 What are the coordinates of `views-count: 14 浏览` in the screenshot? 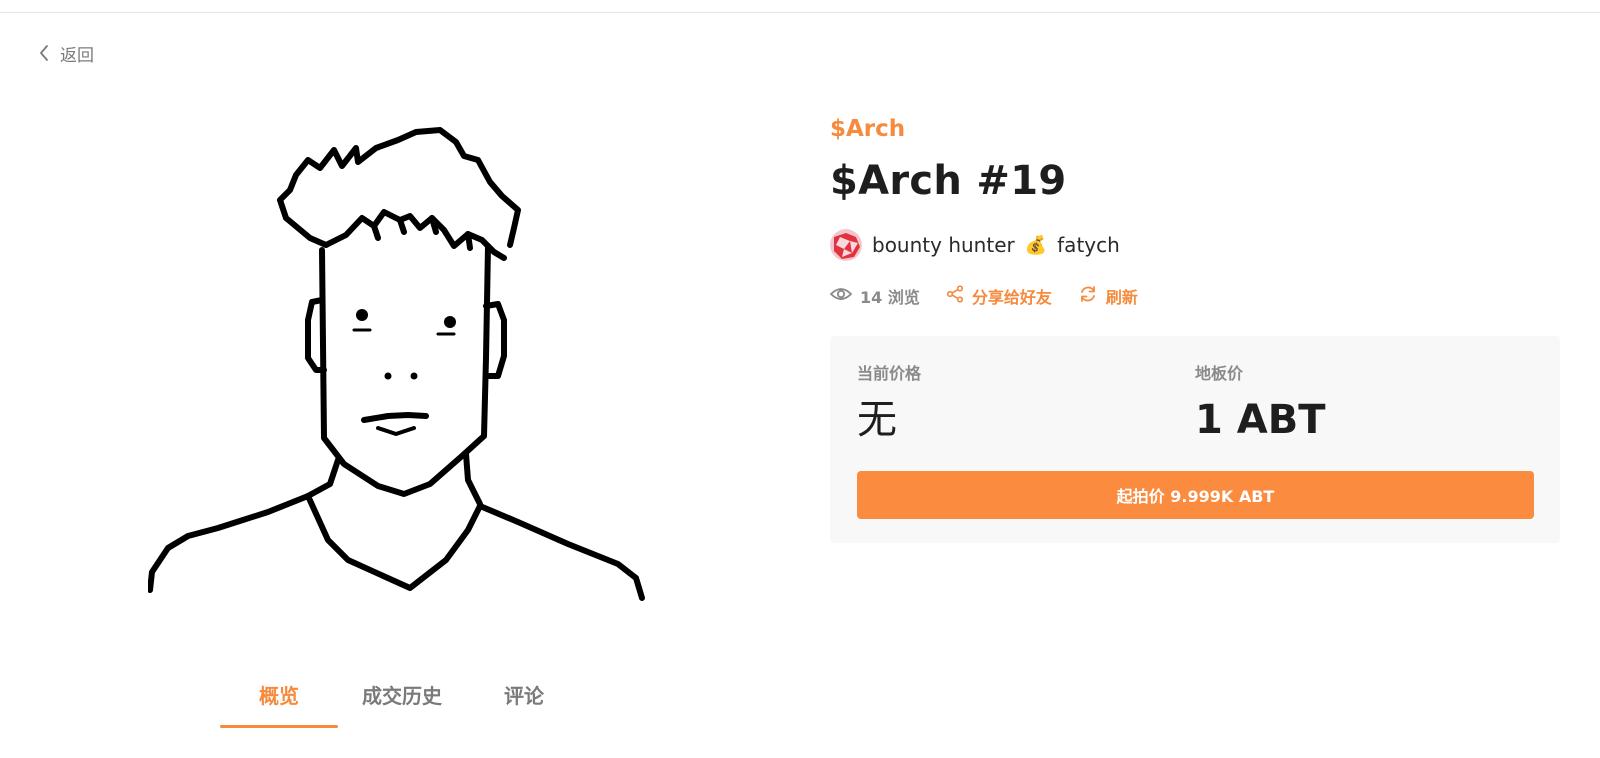 It's located at (874, 296).